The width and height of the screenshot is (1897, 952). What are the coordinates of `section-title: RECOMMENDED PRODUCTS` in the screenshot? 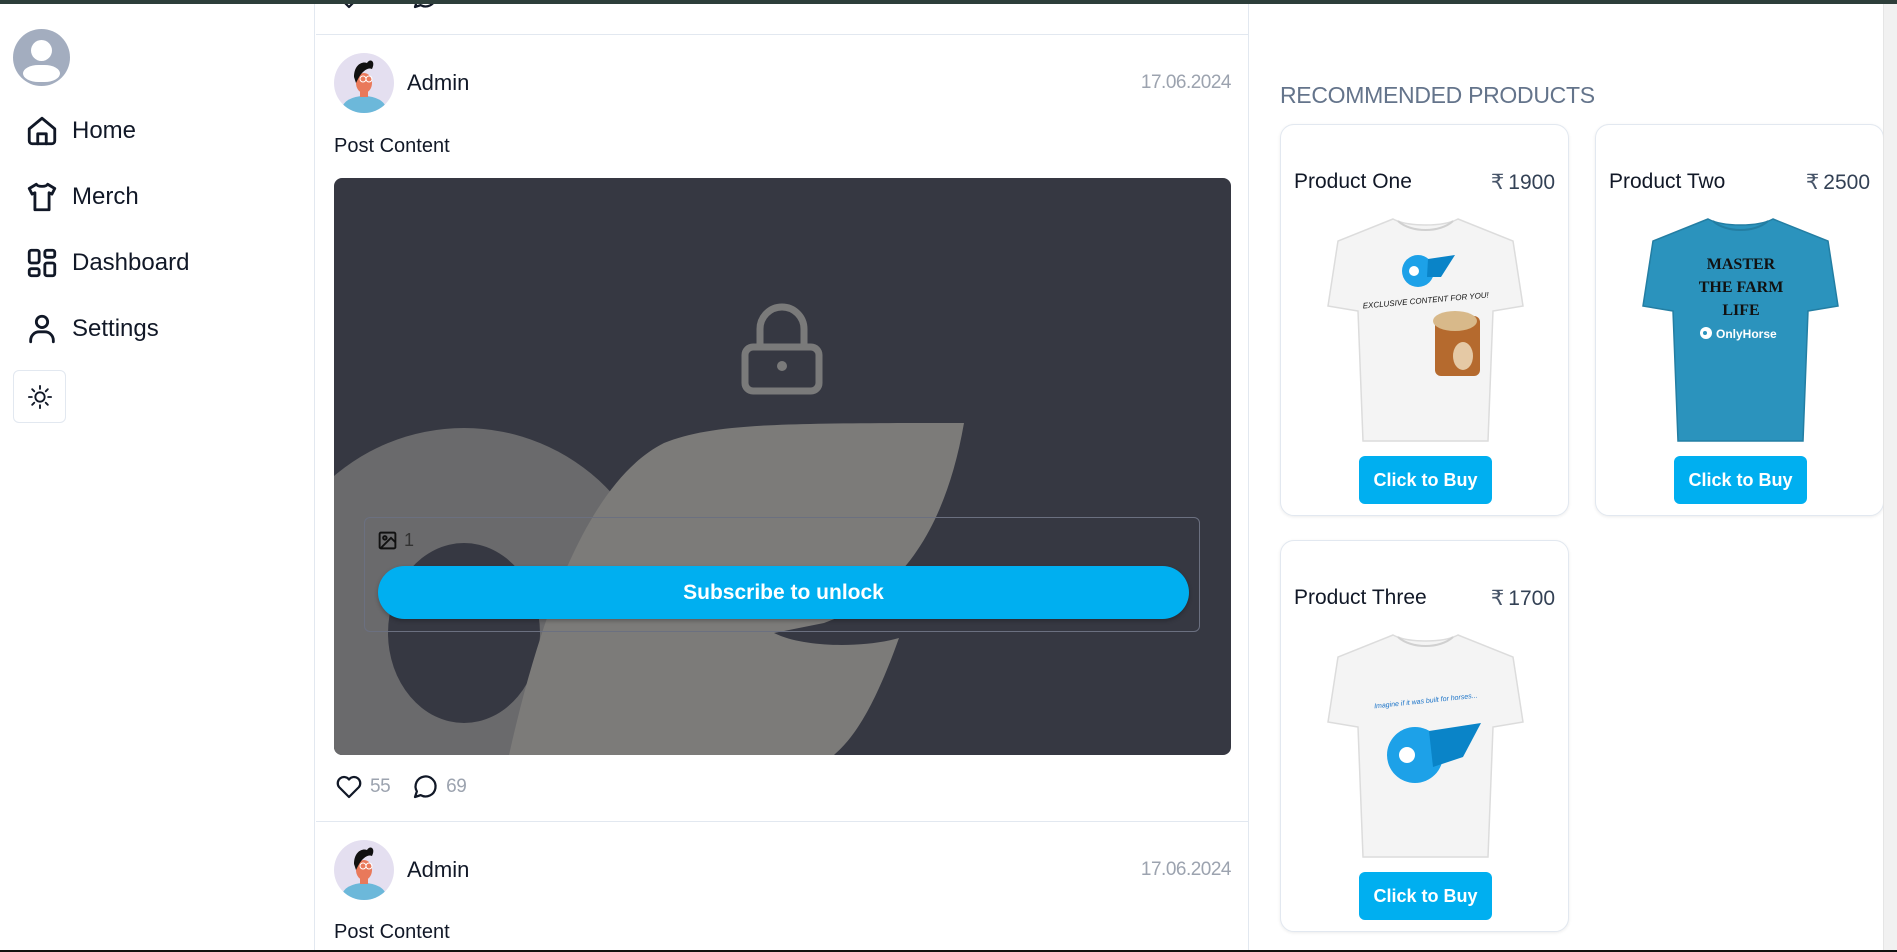 It's located at (1437, 95).